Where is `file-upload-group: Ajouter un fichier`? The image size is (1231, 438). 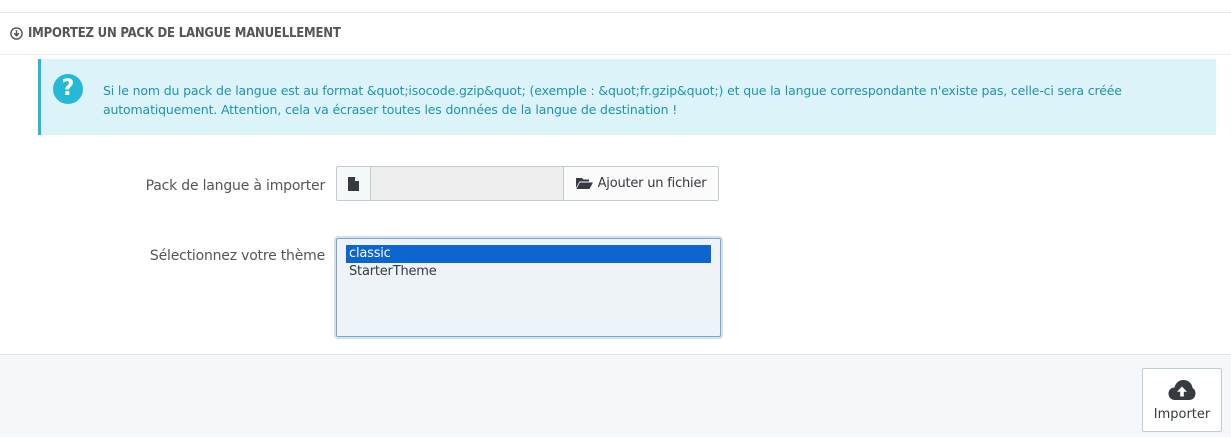 file-upload-group: Ajouter un fichier is located at coordinates (527, 183).